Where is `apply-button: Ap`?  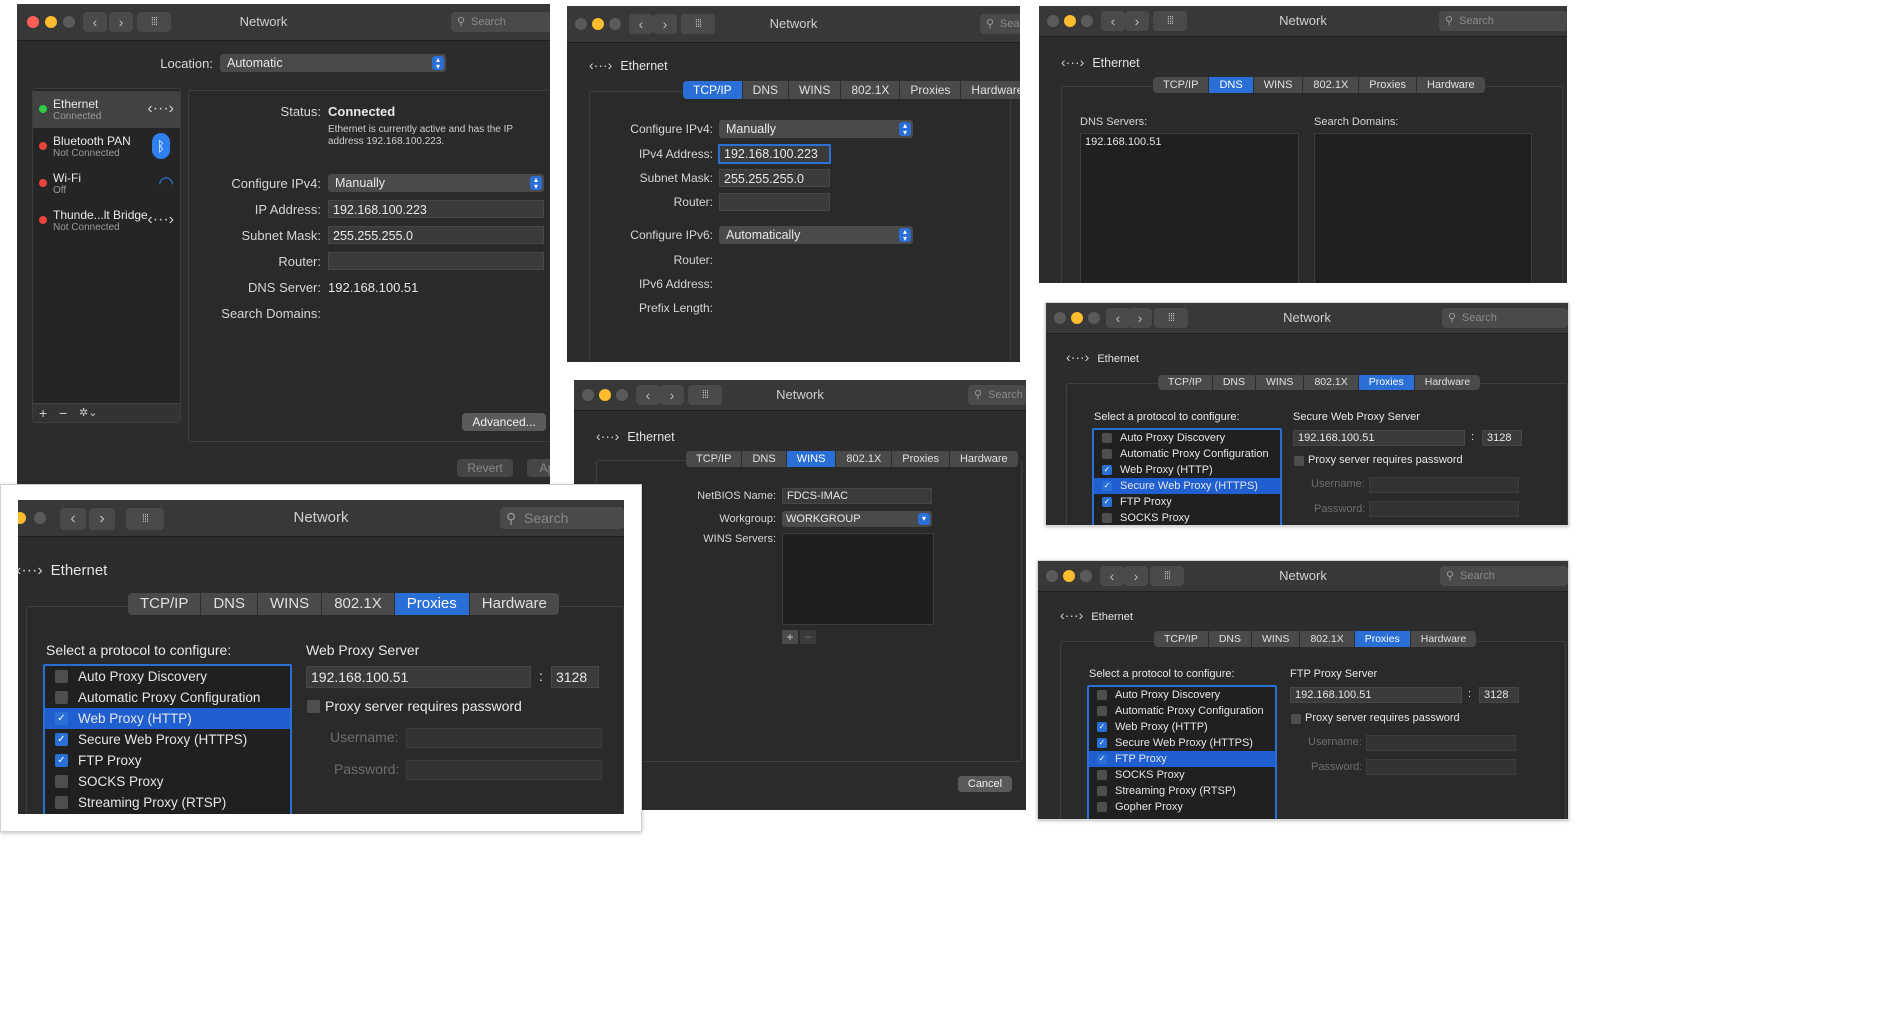
apply-button: Ap is located at coordinates (538, 468).